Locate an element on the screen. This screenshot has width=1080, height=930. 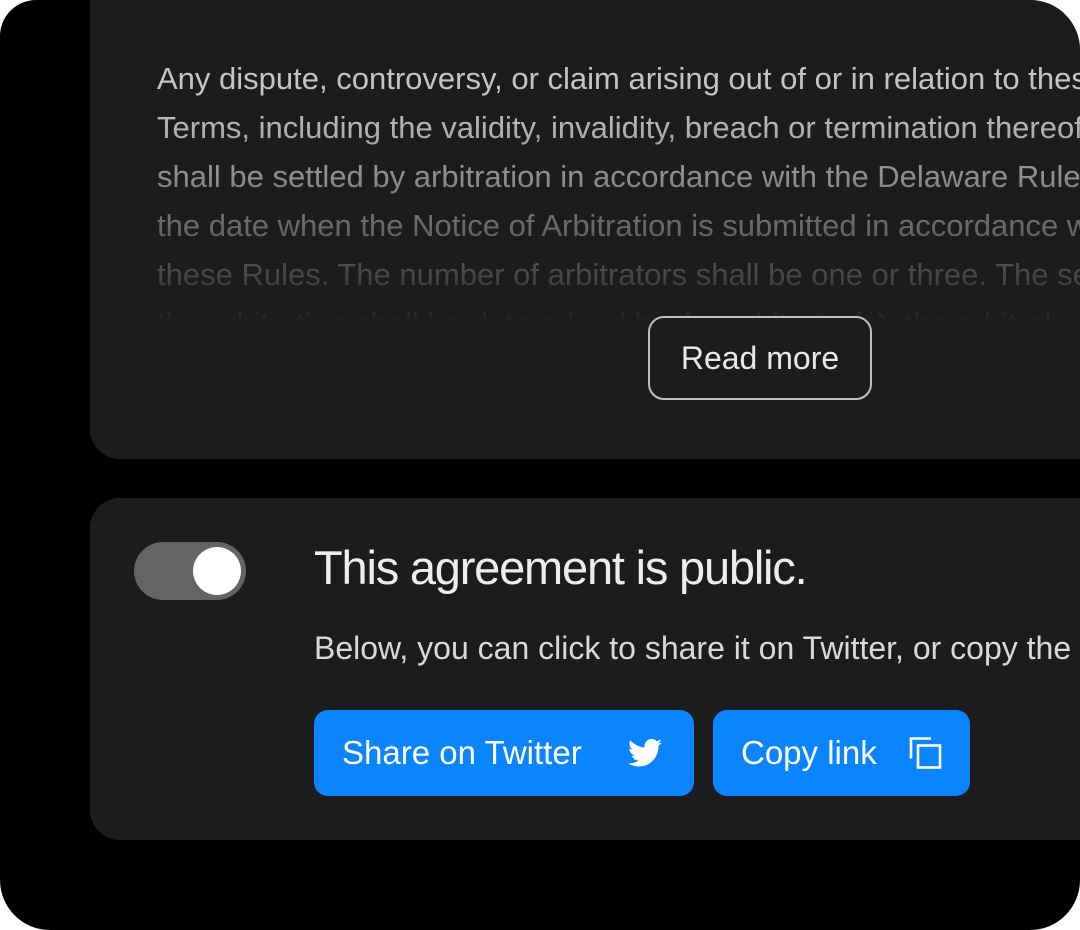
read-more-button: Read more is located at coordinates (760, 358).